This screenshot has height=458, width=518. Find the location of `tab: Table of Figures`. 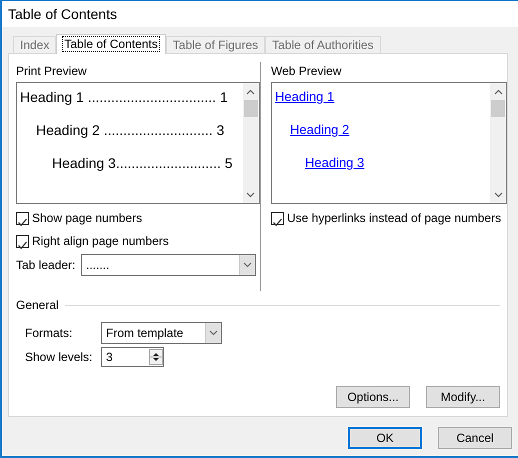

tab: Table of Figures is located at coordinates (216, 44).